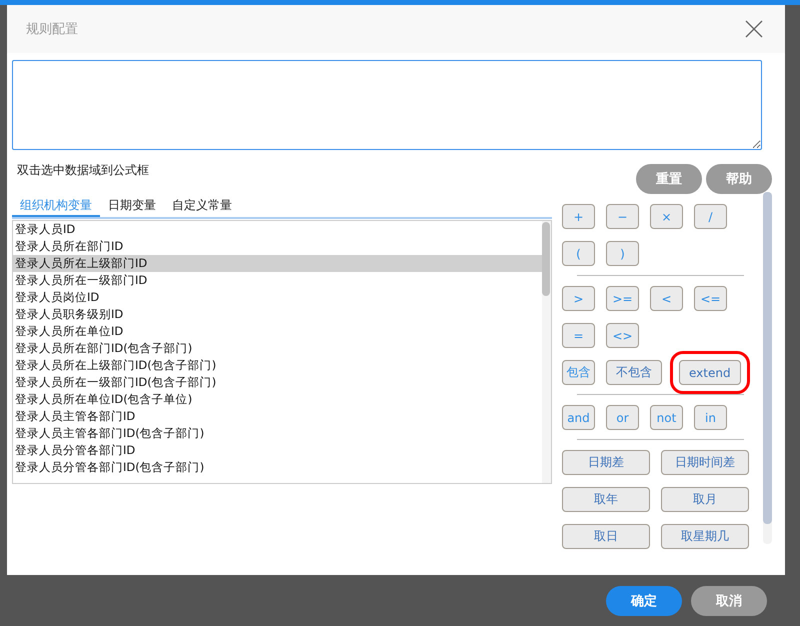 The height and width of the screenshot is (626, 800). Describe the element at coordinates (132, 206) in the screenshot. I see `tab: 日期变量` at that location.